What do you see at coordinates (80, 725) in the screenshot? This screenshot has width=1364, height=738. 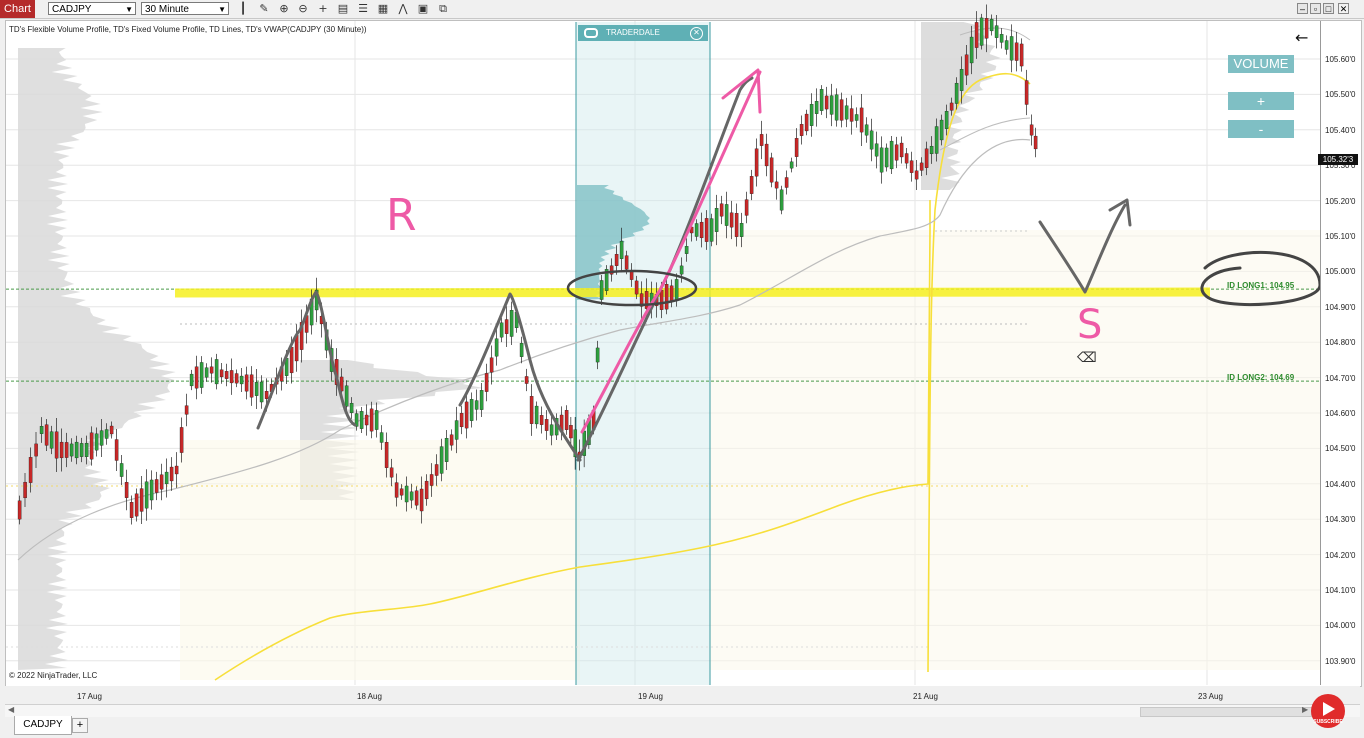 I see `add-tab-button: +` at bounding box center [80, 725].